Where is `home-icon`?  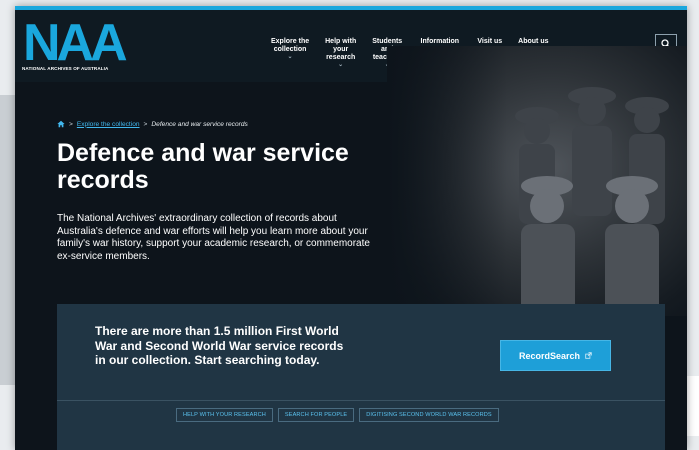
home-icon is located at coordinates (61, 124).